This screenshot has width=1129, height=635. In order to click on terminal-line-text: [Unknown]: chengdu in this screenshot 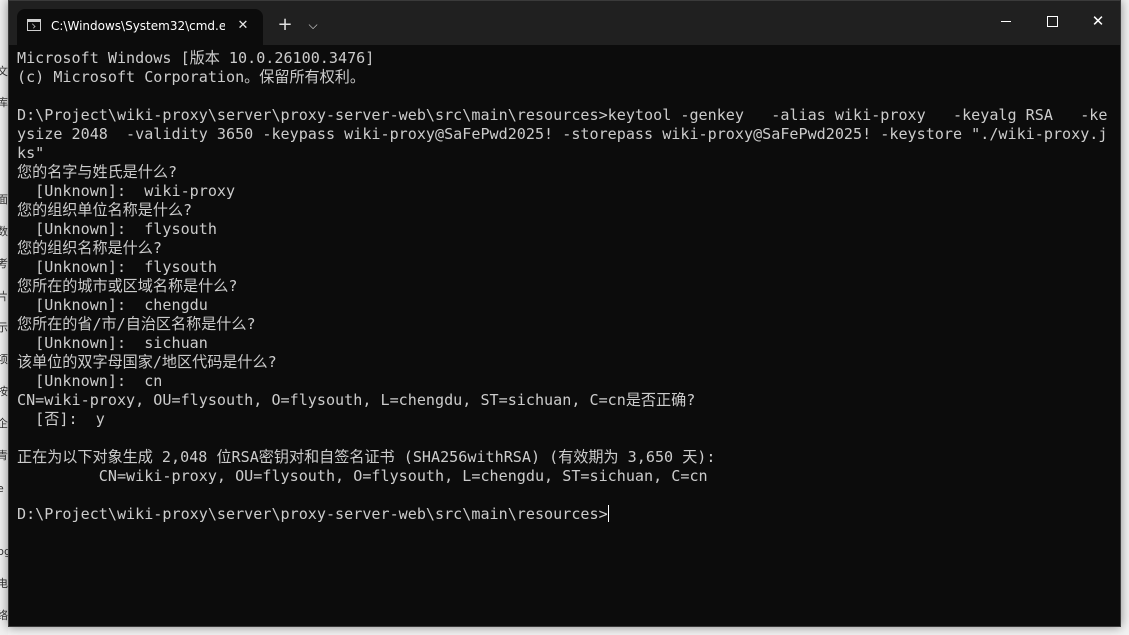, I will do `click(112, 305)`.